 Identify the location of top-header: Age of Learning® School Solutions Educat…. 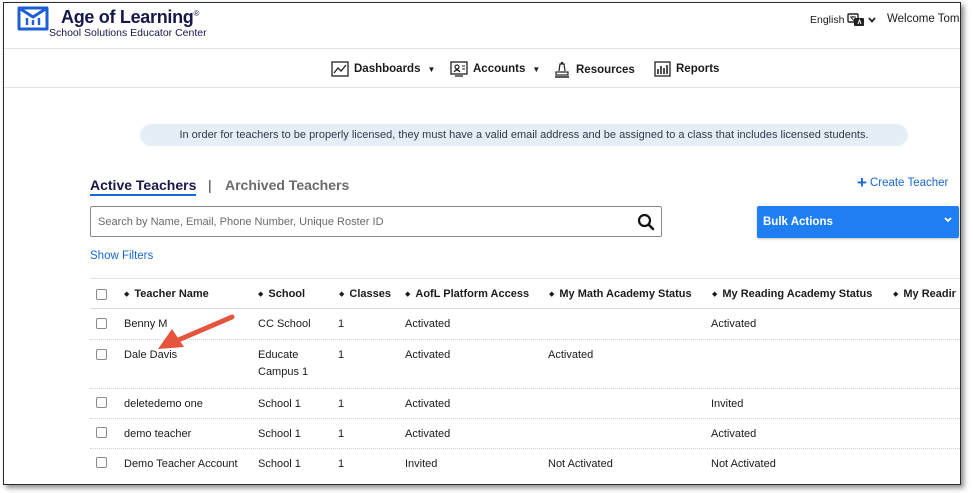
(482, 26).